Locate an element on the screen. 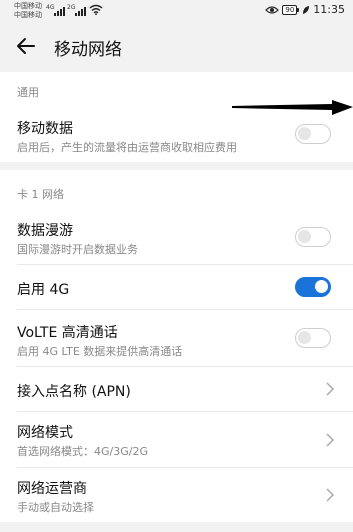 The width and height of the screenshot is (353, 532). network-operator-title: 网络运营商 is located at coordinates (52, 489).